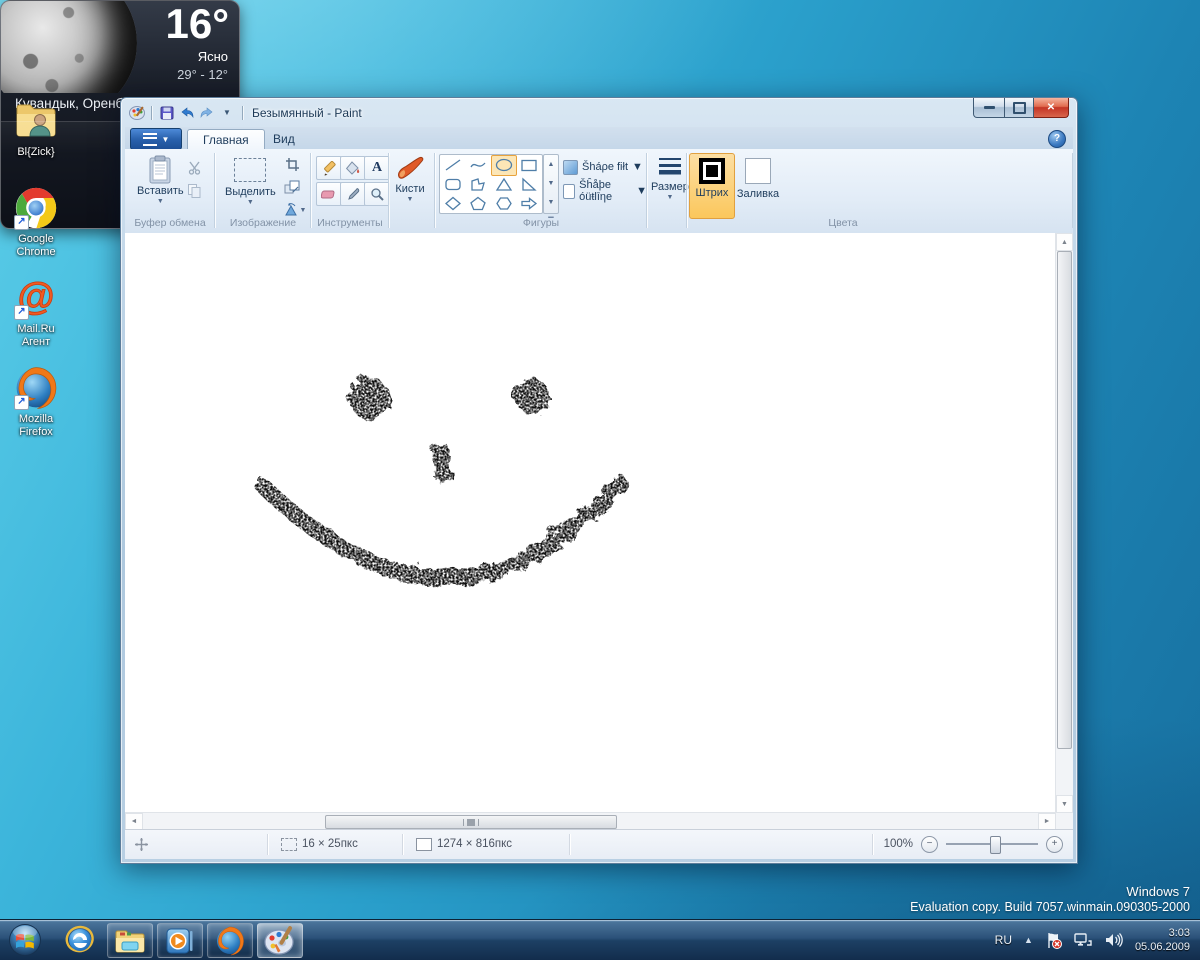 The width and height of the screenshot is (1200, 960). Describe the element at coordinates (504, 165) in the screenshot. I see `shape-oval` at that location.